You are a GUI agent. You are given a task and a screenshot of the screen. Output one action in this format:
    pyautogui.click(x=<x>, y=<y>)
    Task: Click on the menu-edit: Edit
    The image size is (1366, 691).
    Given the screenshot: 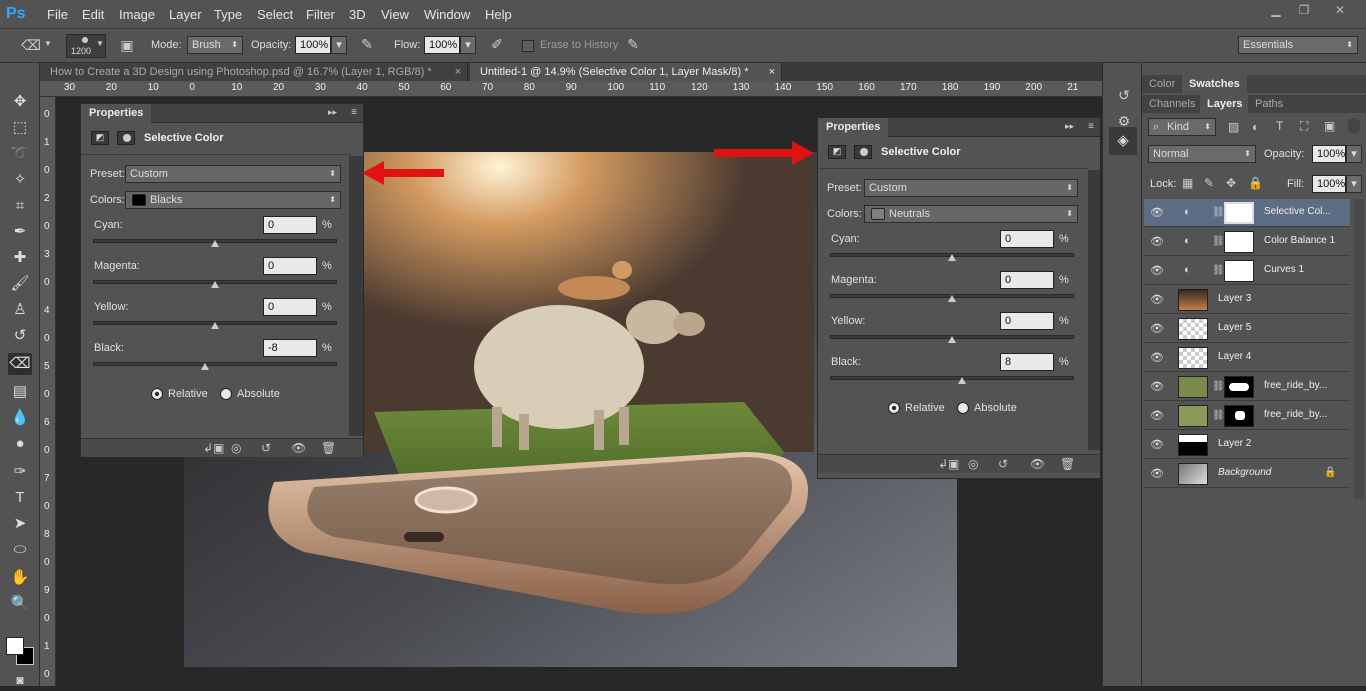 What is the action you would take?
    pyautogui.click(x=93, y=14)
    